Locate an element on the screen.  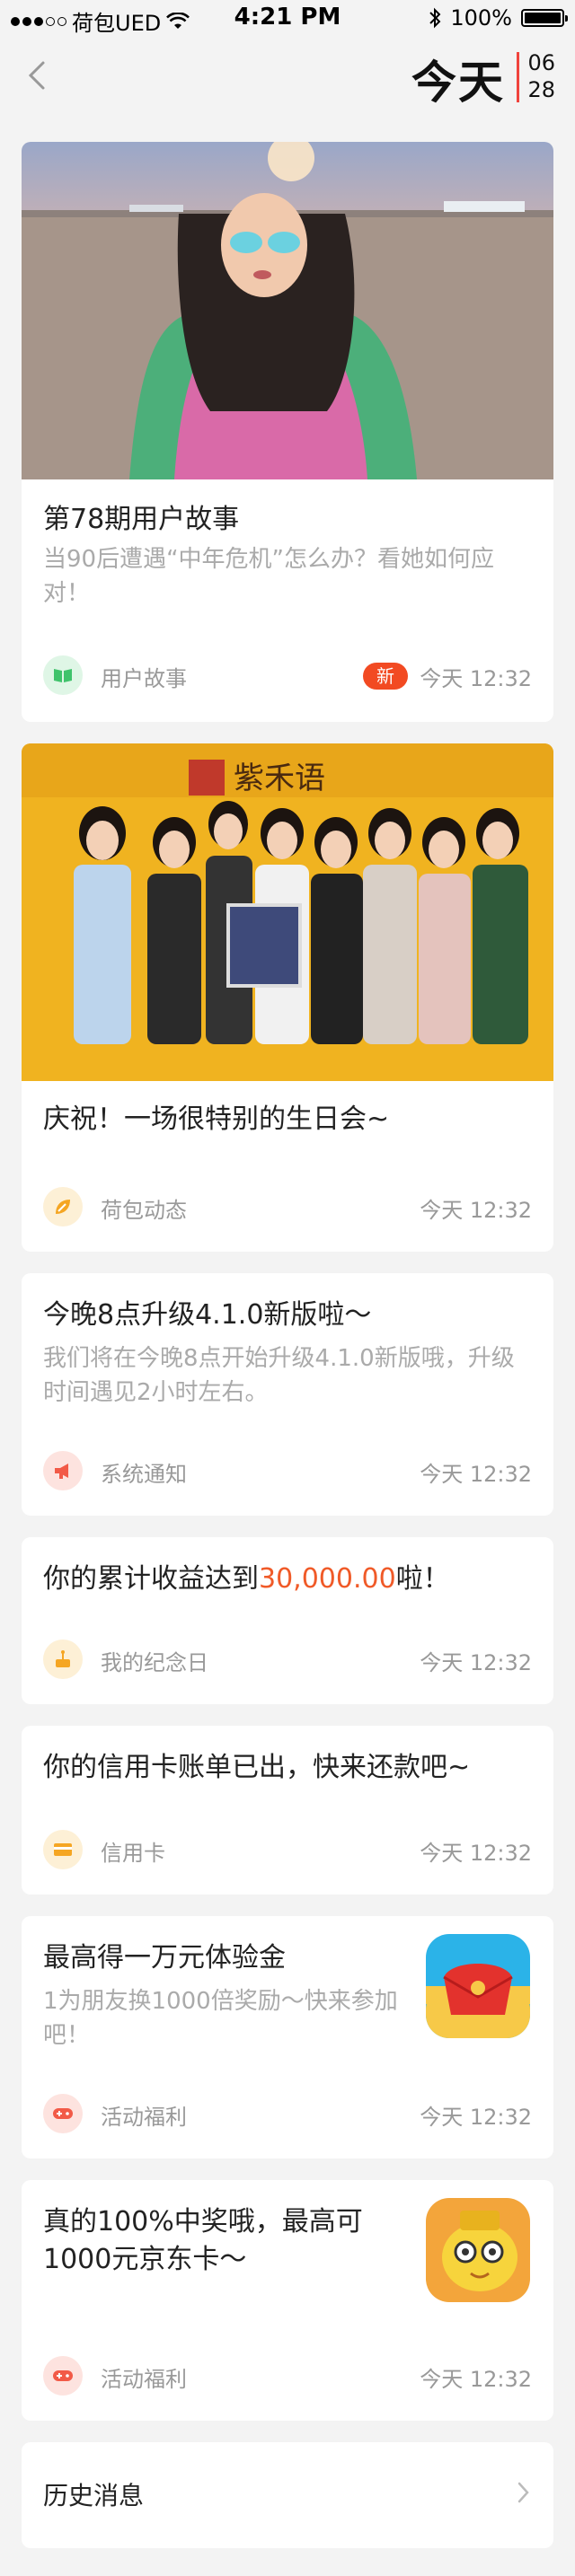
megaphone-icon is located at coordinates (63, 1471).